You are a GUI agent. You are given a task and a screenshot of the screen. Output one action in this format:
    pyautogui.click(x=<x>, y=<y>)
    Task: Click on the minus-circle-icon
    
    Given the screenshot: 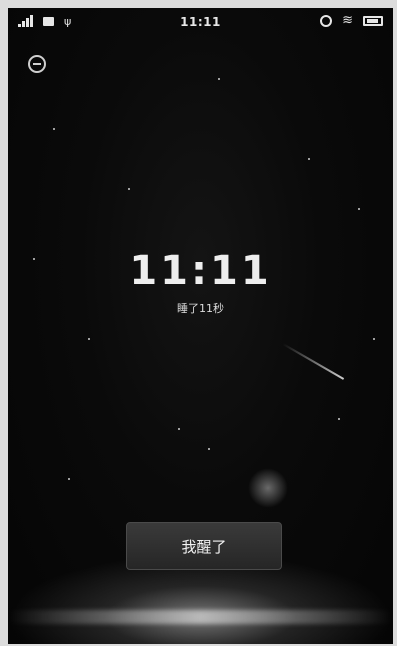 What is the action you would take?
    pyautogui.click(x=37, y=64)
    